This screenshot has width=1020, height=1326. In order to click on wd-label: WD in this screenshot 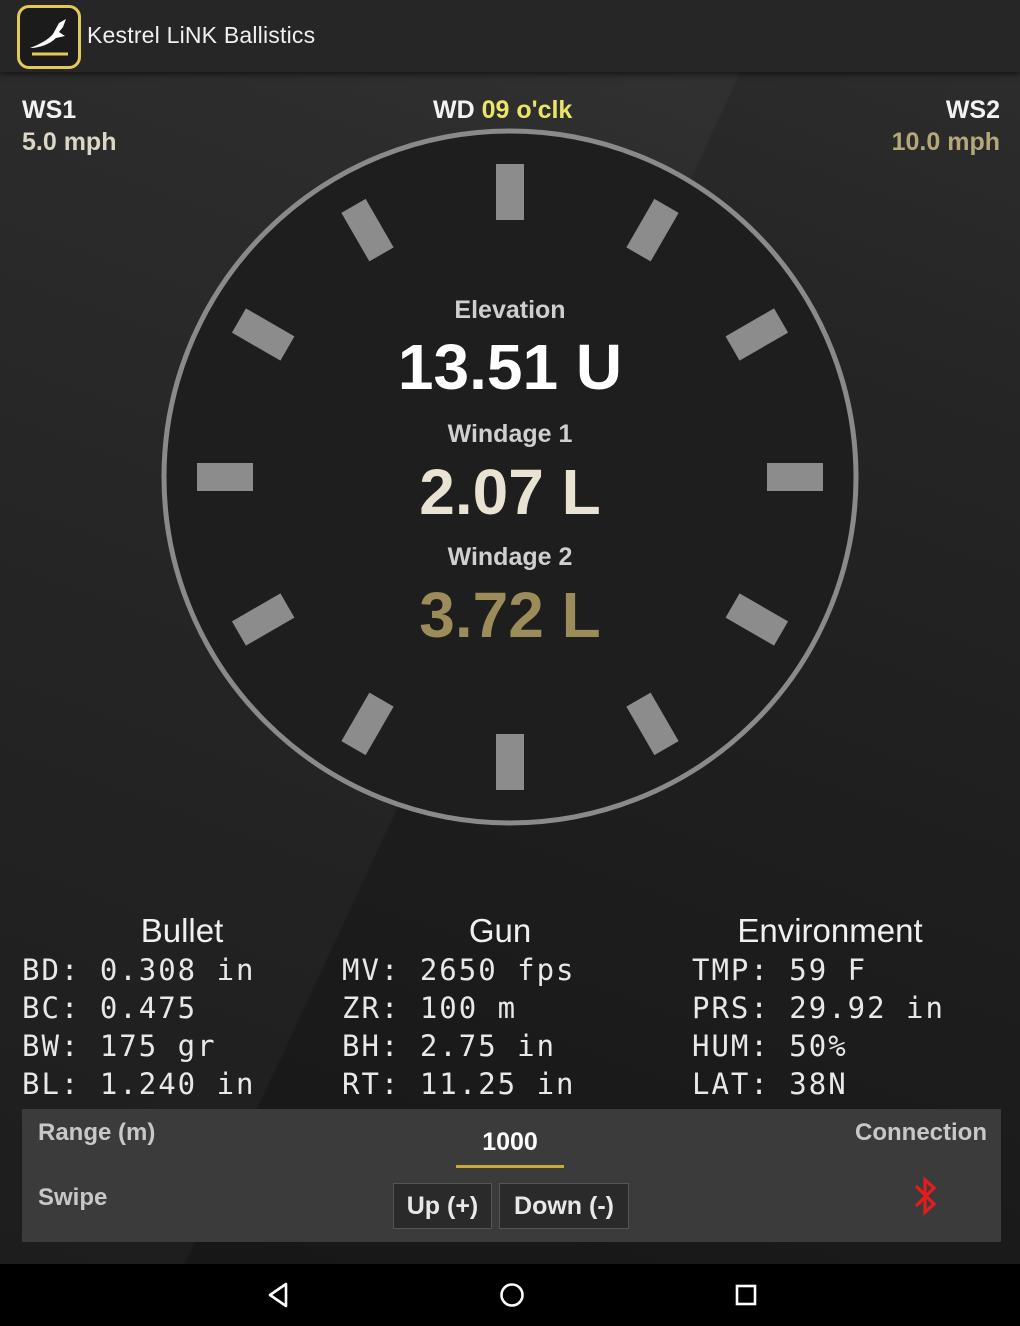, I will do `click(454, 110)`.